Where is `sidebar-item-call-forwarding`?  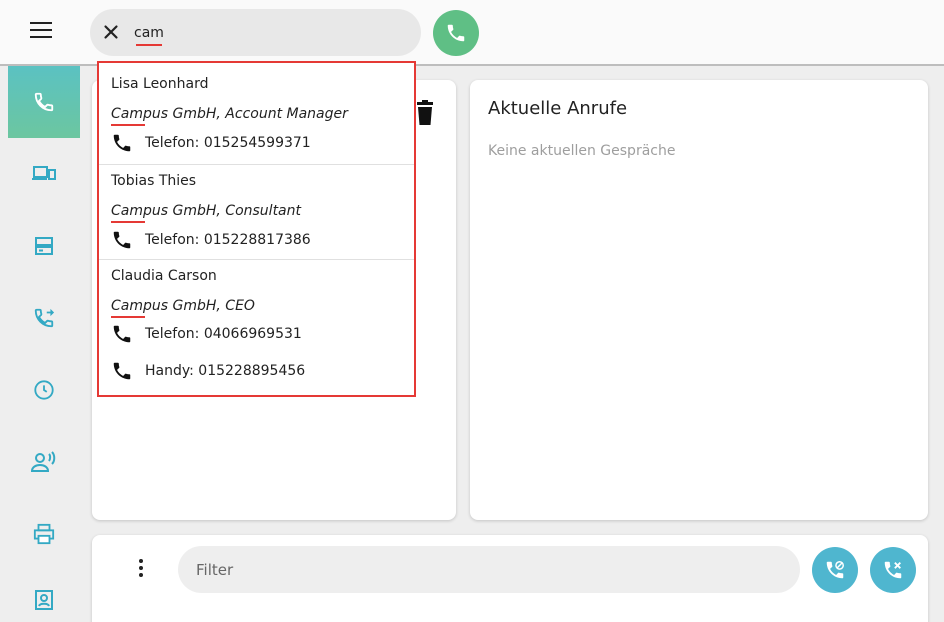 sidebar-item-call-forwarding is located at coordinates (44, 318).